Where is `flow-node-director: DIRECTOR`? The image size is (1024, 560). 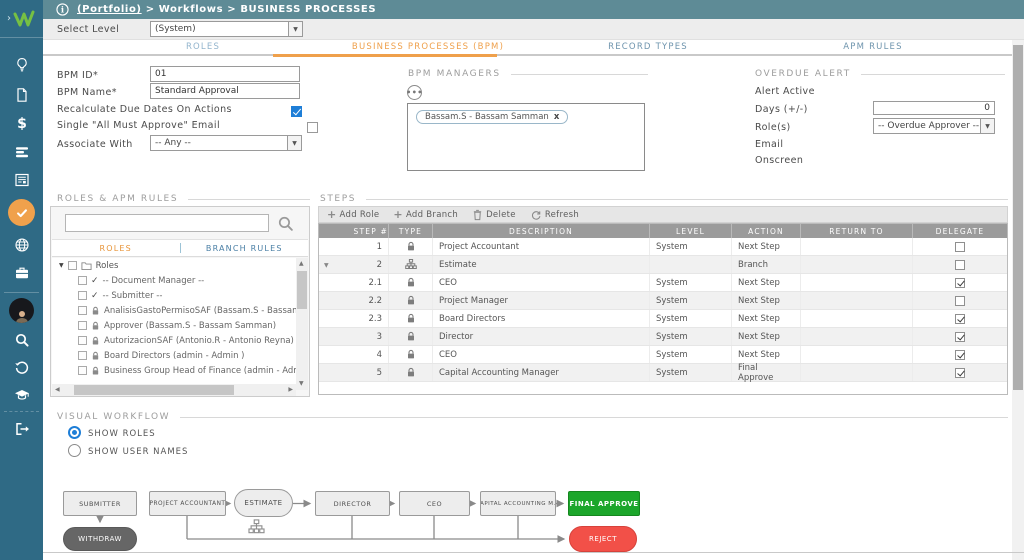 flow-node-director: DIRECTOR is located at coordinates (352, 503).